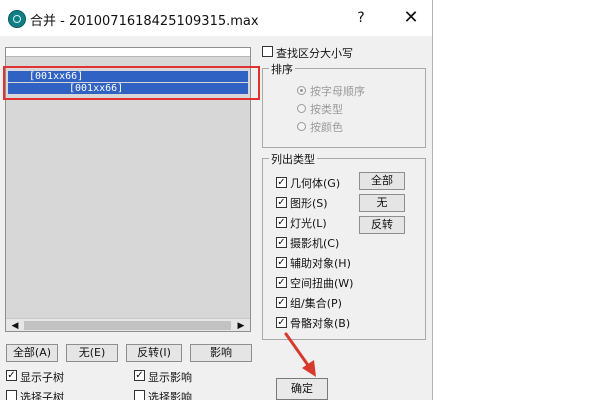 The width and height of the screenshot is (600, 400). What do you see at coordinates (281, 222) in the screenshot?
I see `lights-checkbox: ✓` at bounding box center [281, 222].